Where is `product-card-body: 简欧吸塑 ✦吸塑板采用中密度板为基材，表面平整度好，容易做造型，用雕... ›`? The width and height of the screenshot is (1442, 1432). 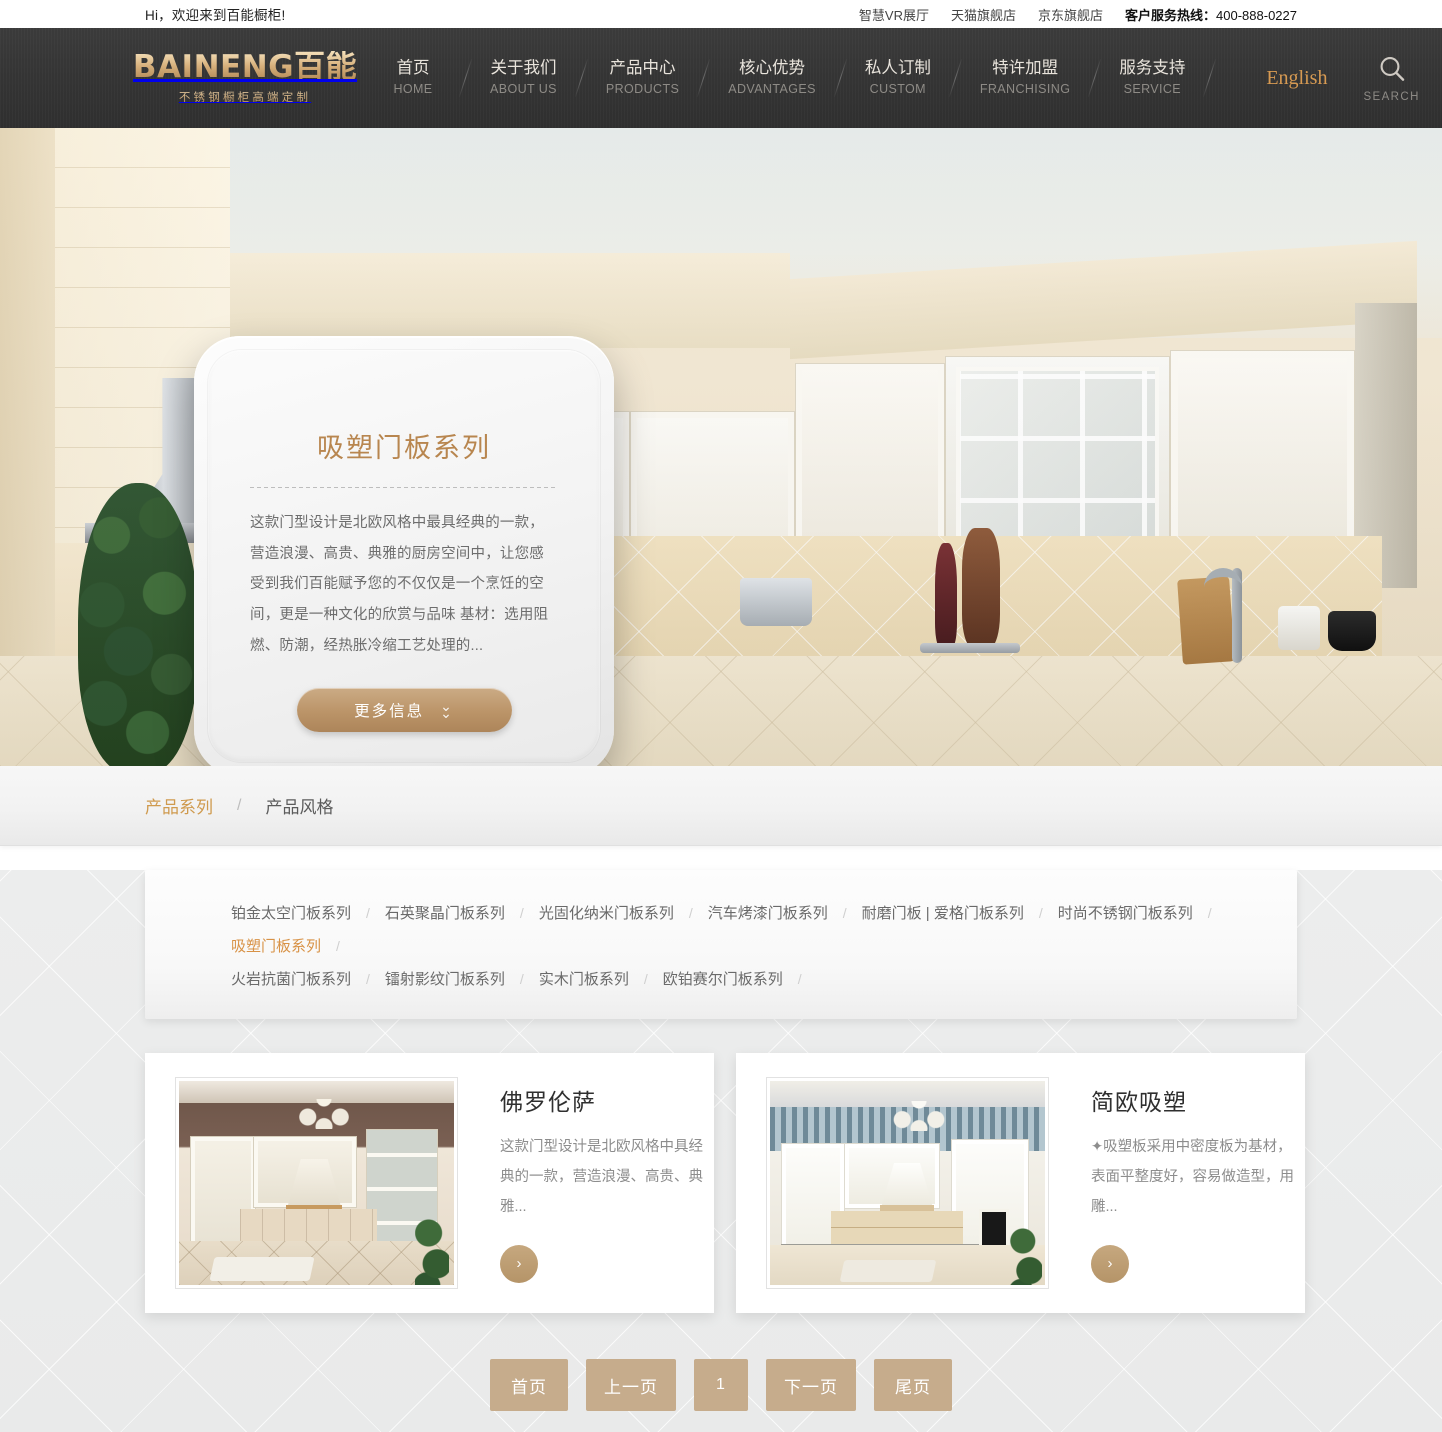 product-card-body: 简欧吸塑 ✦吸塑板采用中密度板为基材，表面平整度好，容易做造型，用雕... › is located at coordinates (1177, 1183).